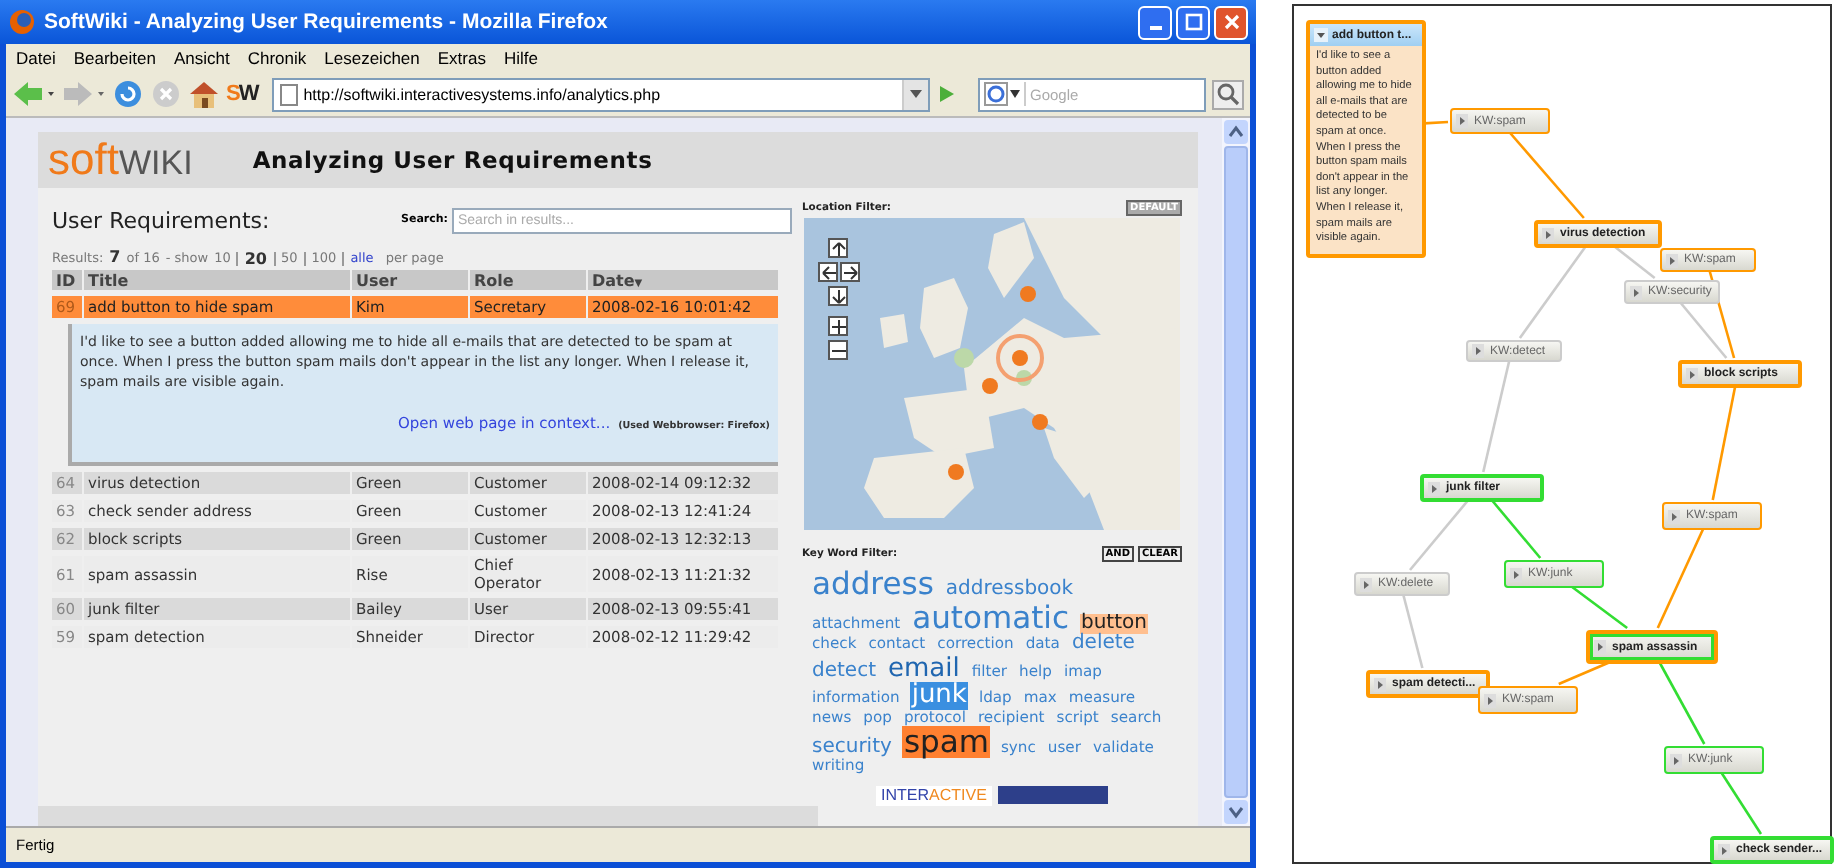 This screenshot has width=1840, height=868. I want to click on keyword-tag: delete, so click(1103, 644).